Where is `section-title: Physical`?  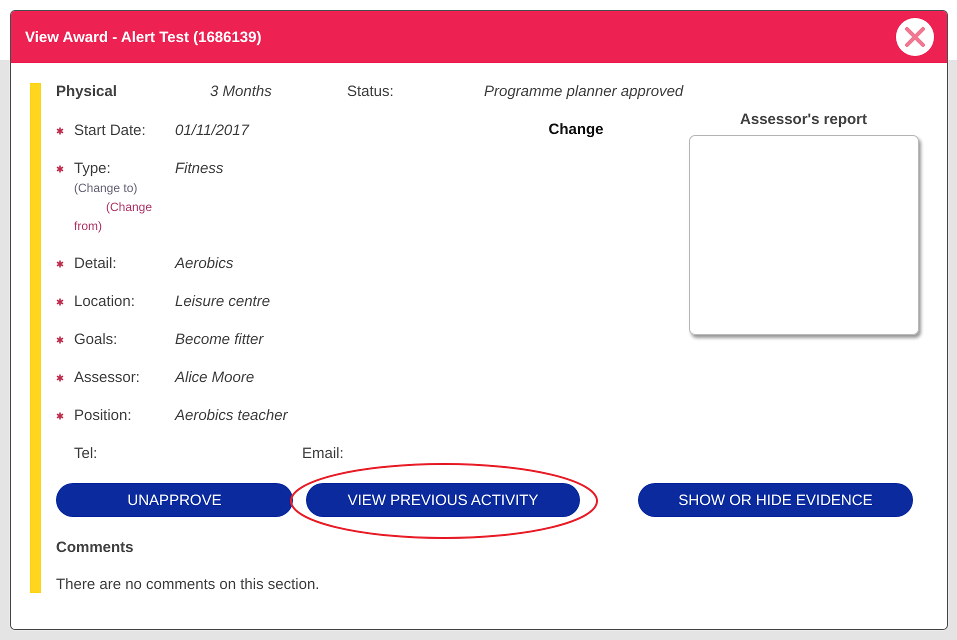 section-title: Physical is located at coordinates (87, 91).